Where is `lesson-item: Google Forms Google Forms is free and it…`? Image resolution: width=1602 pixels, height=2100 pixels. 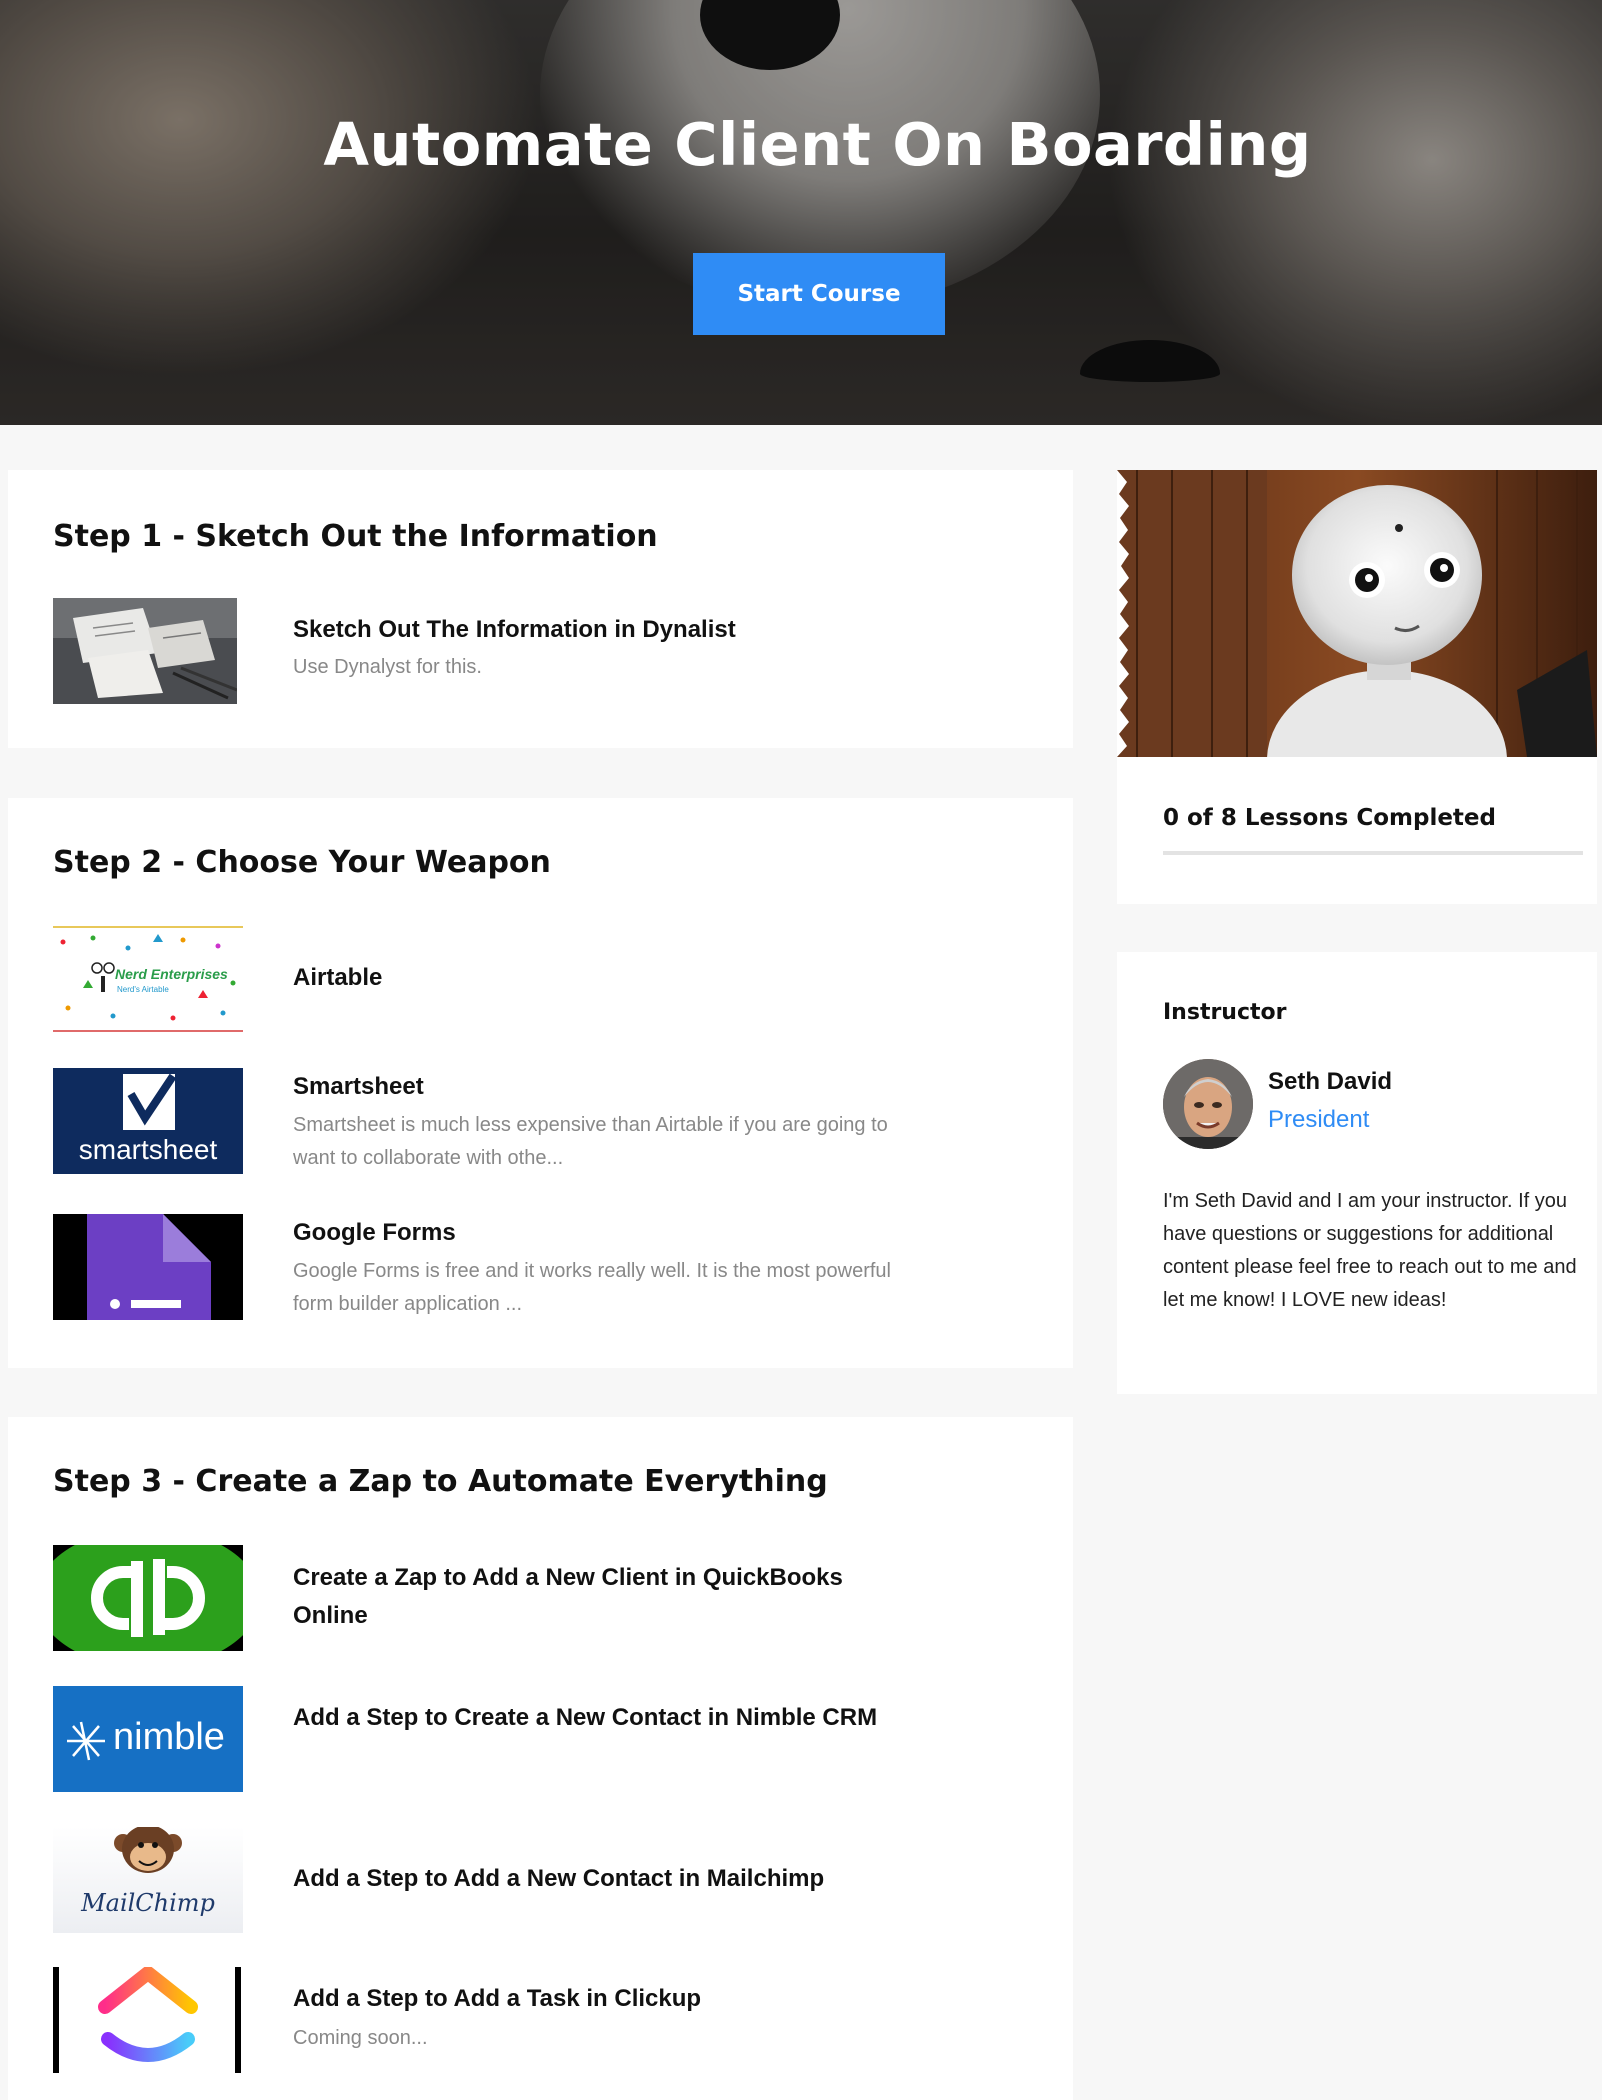 lesson-item: Google Forms Google Forms is free and it… is located at coordinates (543, 1267).